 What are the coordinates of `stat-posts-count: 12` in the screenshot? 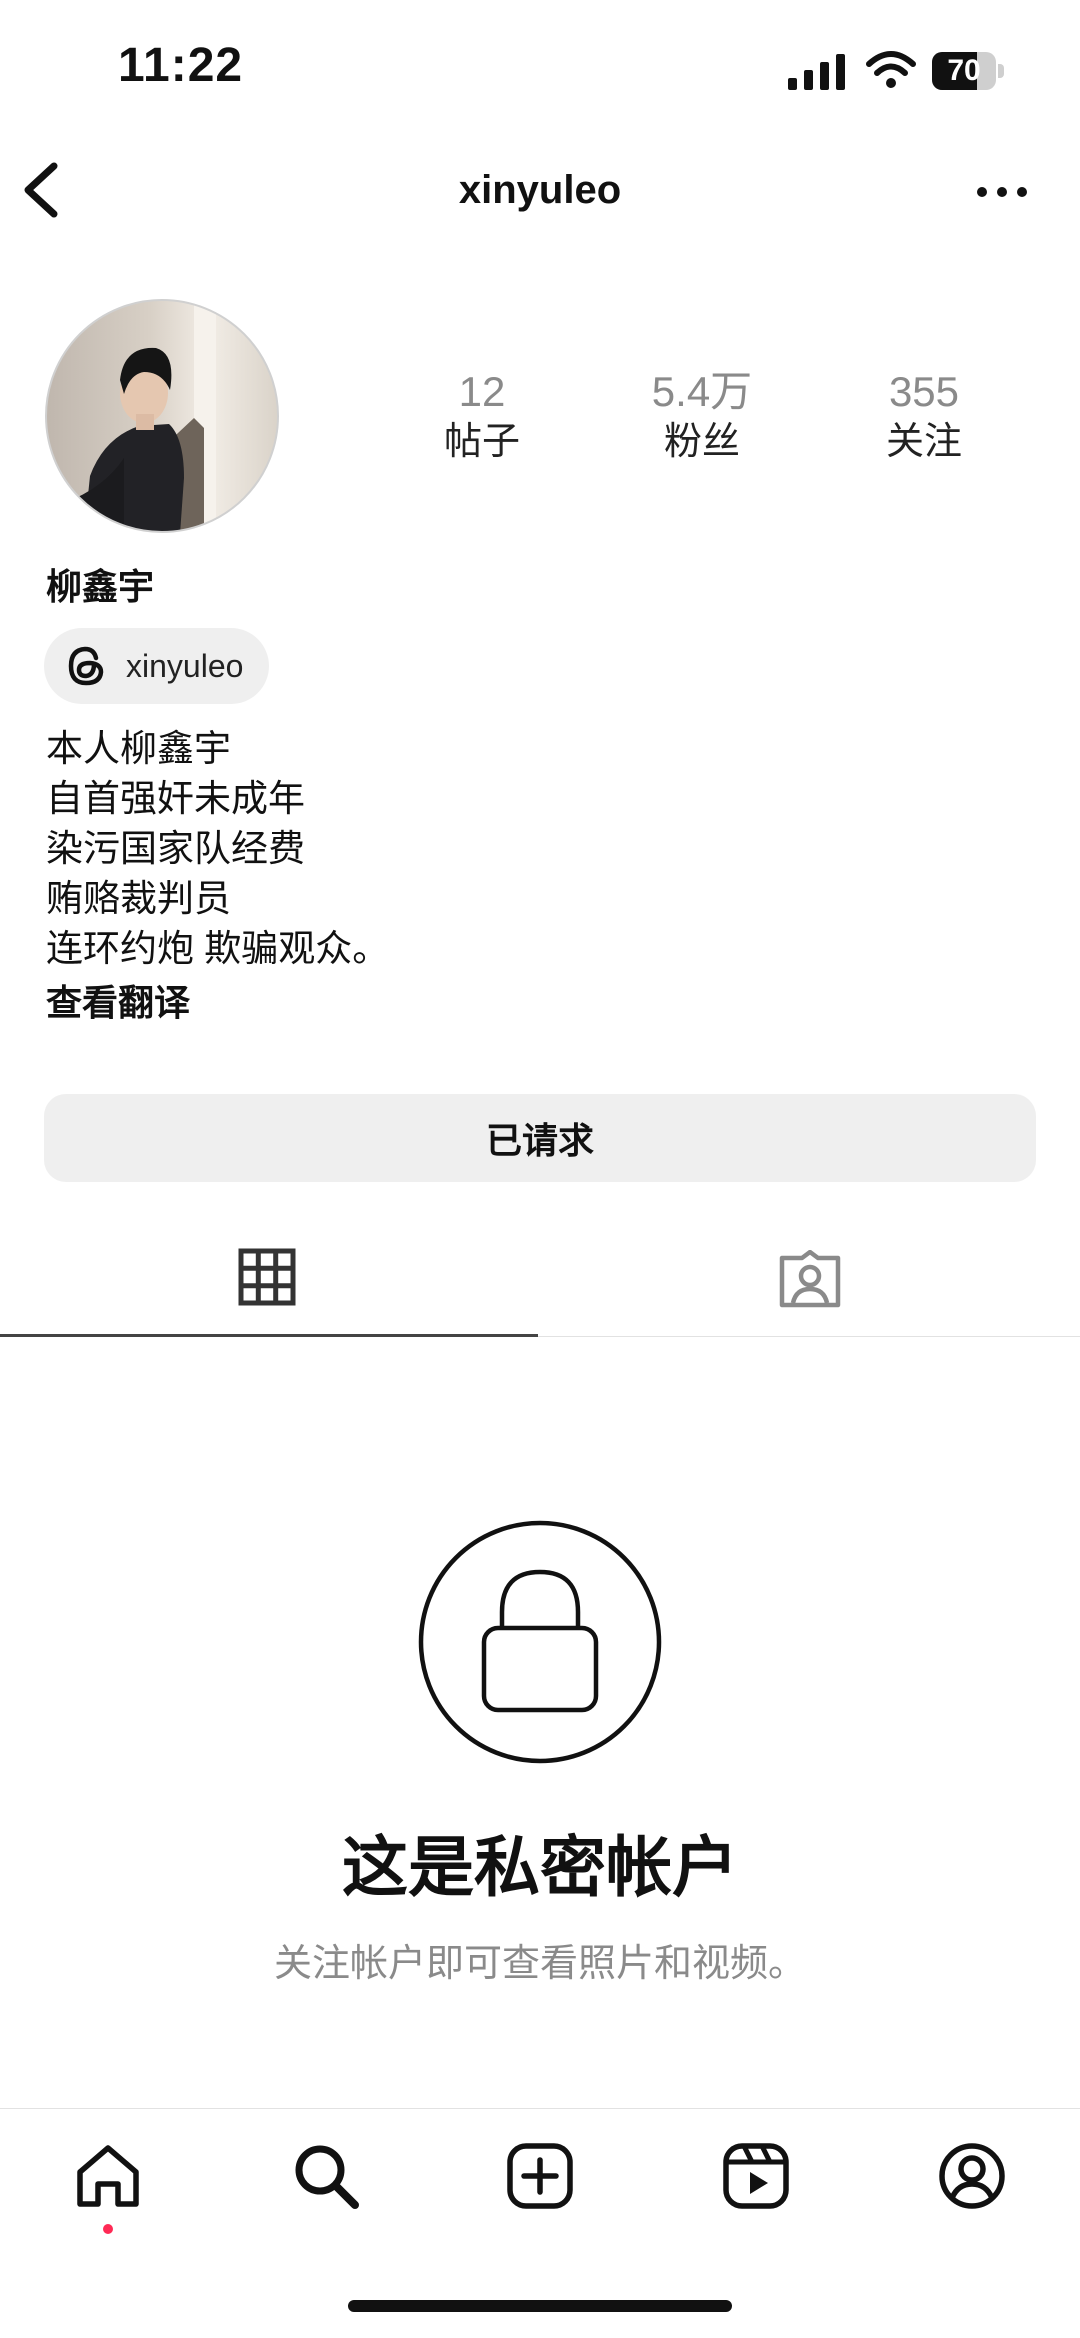 It's located at (482, 391).